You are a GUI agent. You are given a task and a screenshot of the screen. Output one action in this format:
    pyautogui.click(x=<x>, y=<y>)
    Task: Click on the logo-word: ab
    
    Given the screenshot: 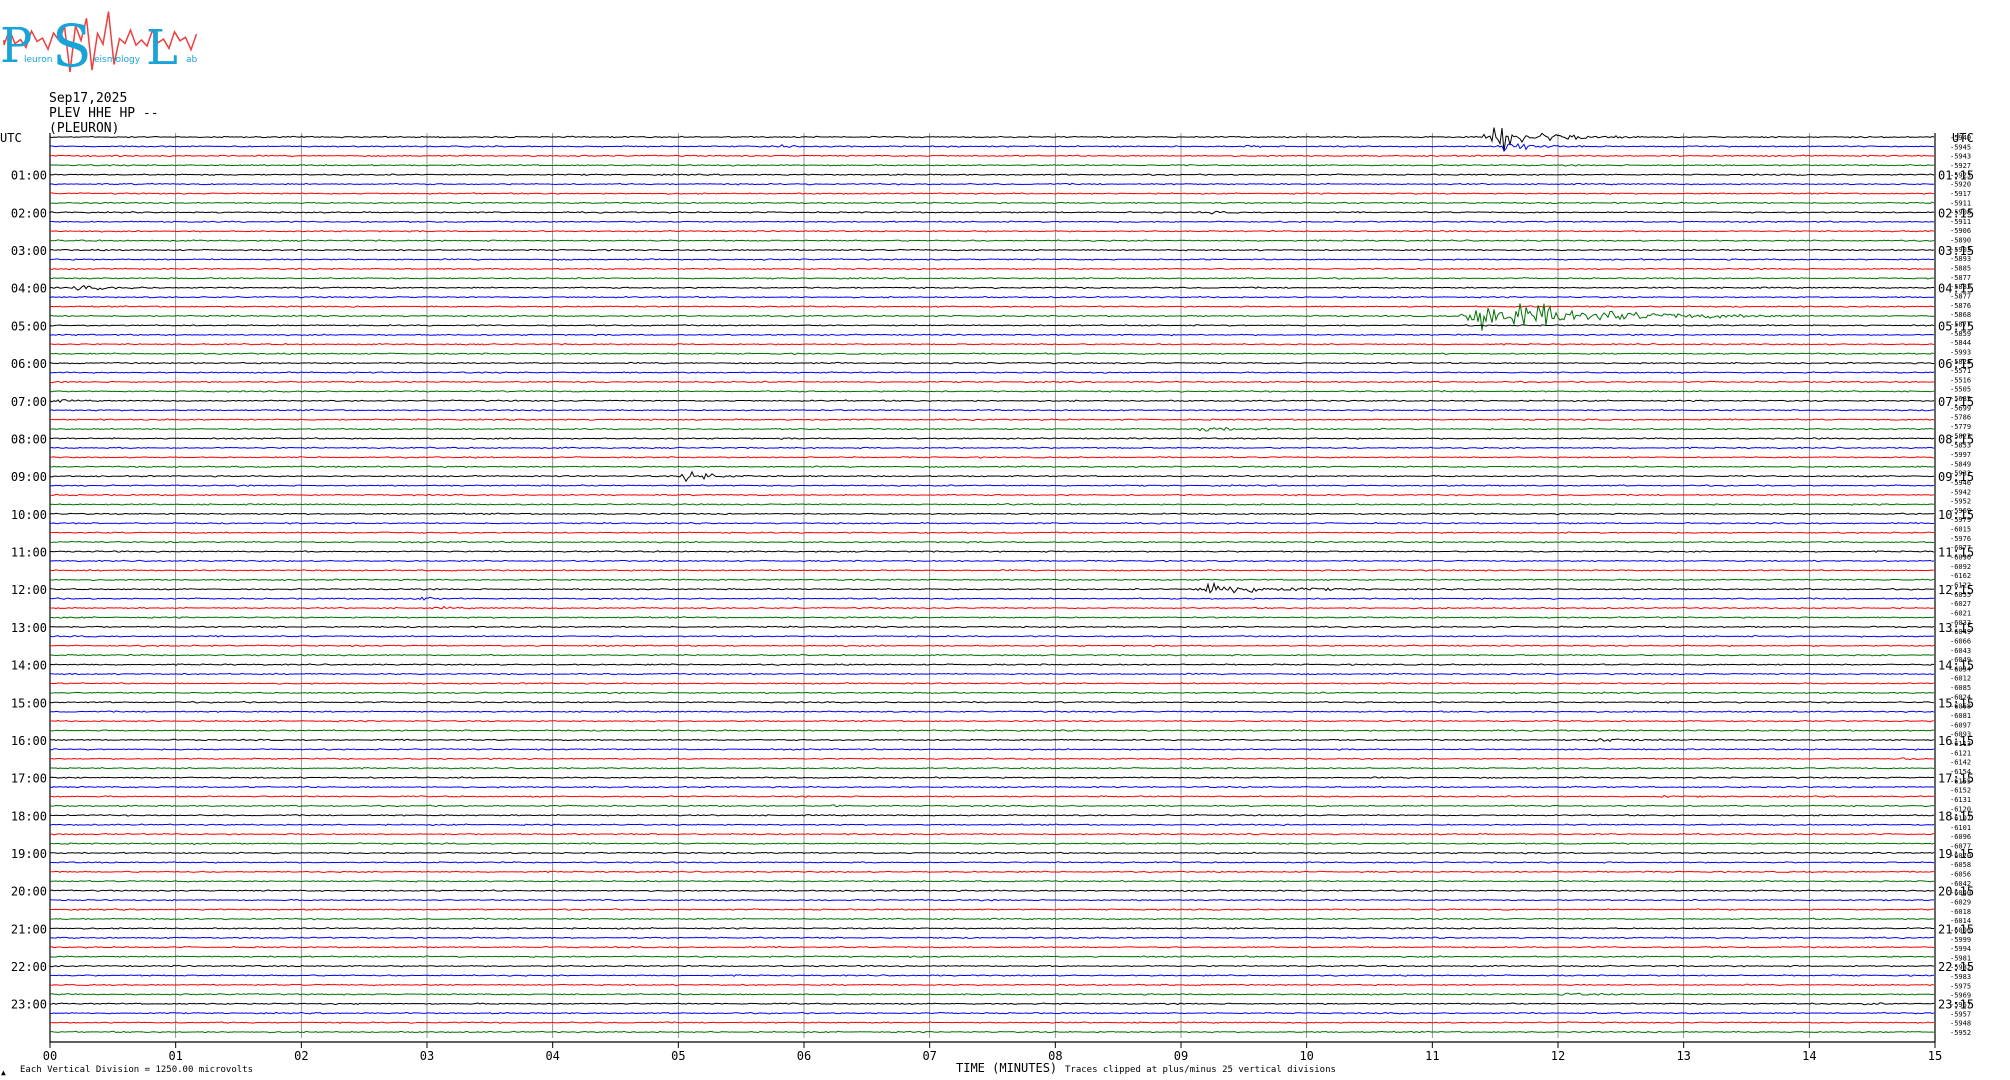 What is the action you would take?
    pyautogui.click(x=192, y=60)
    